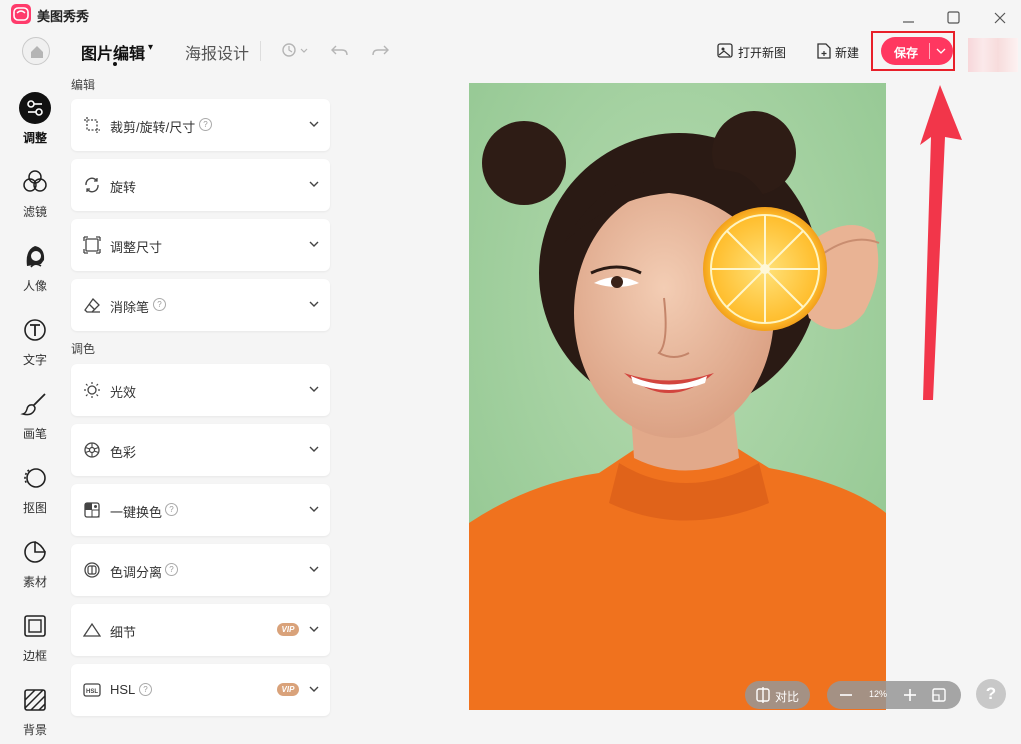 The height and width of the screenshot is (744, 1021). I want to click on compare-label: 对比, so click(787, 697).